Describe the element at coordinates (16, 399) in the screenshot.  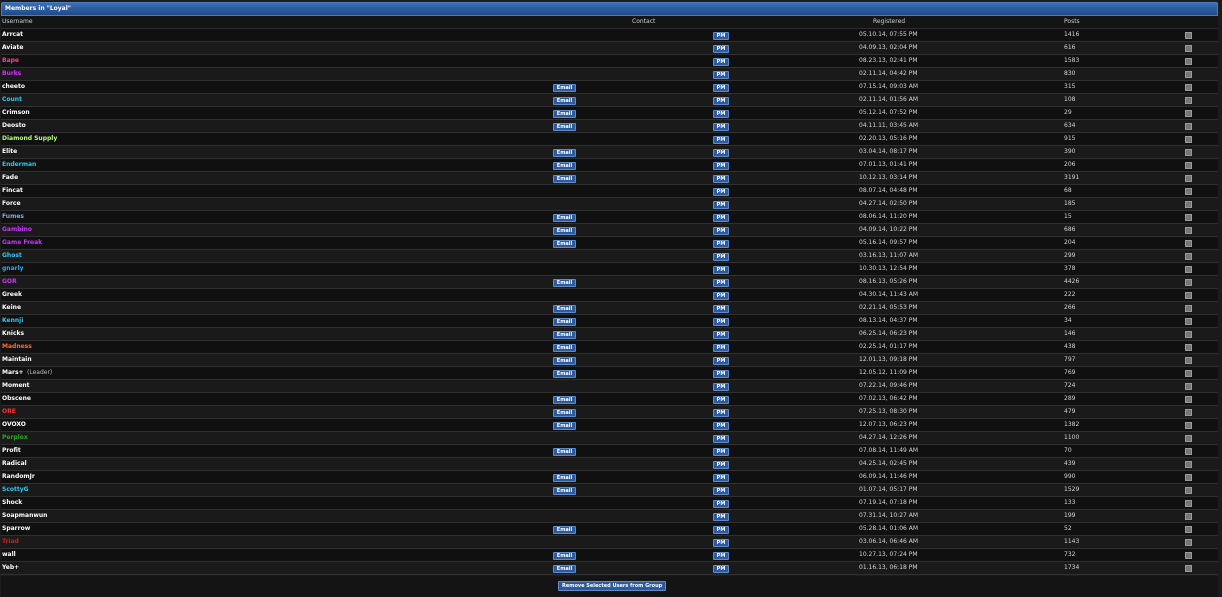
I see `member-username-link: Obscene` at that location.